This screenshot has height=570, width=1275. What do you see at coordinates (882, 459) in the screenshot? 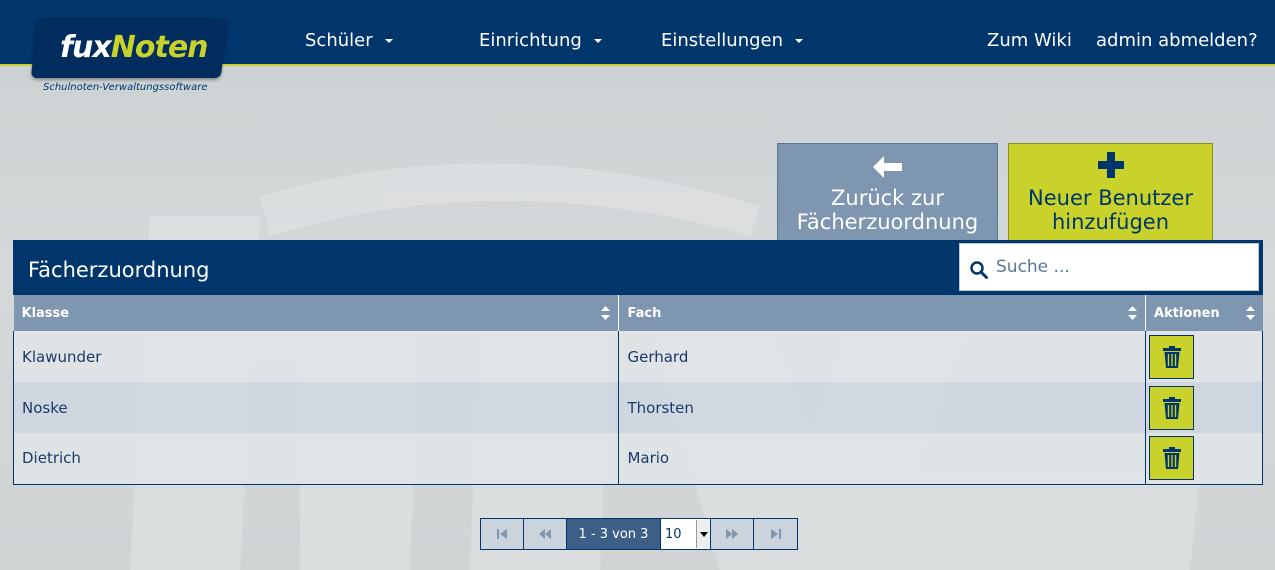
I see `cell-fach: Mario` at bounding box center [882, 459].